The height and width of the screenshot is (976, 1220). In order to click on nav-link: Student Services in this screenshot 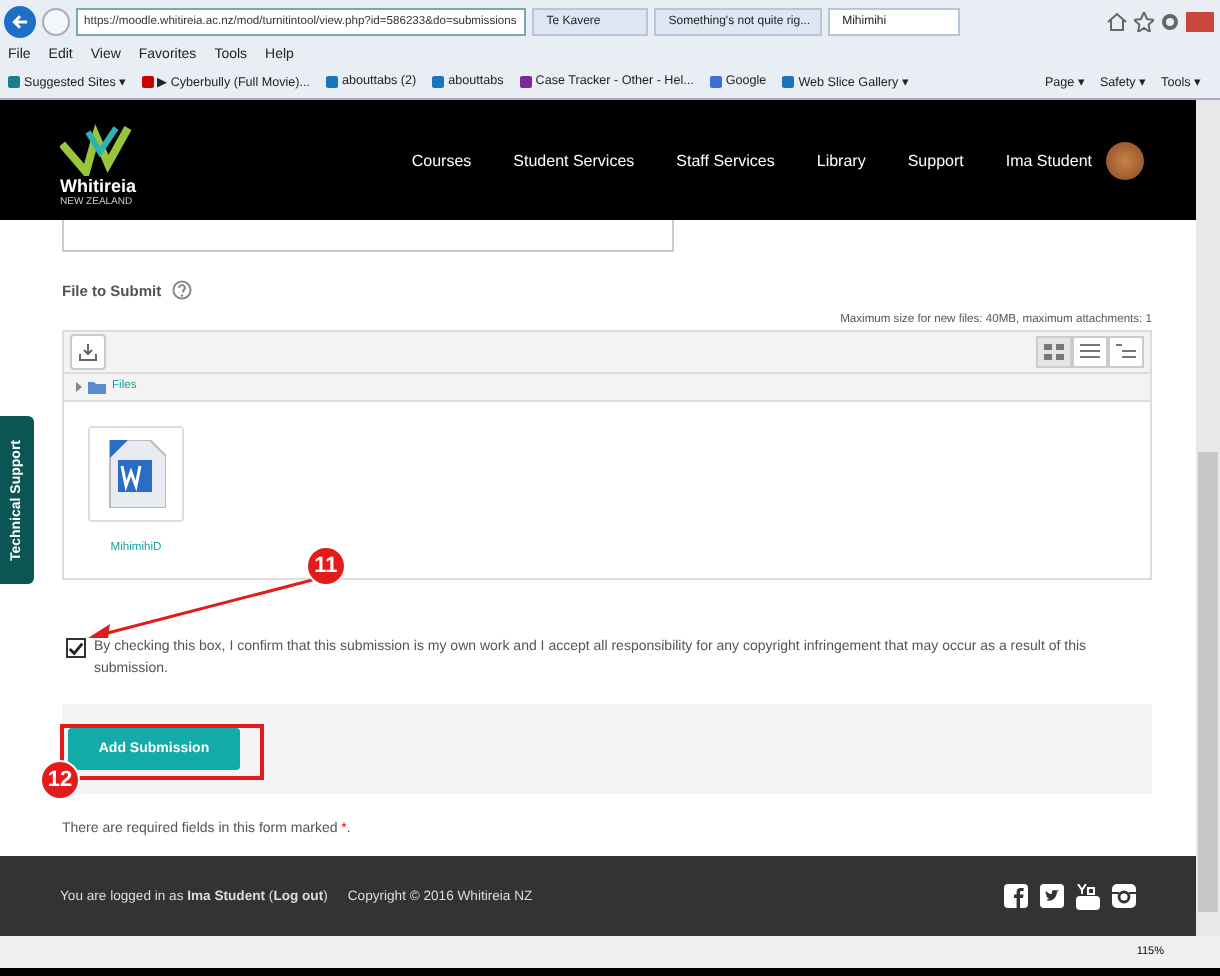, I will do `click(574, 160)`.